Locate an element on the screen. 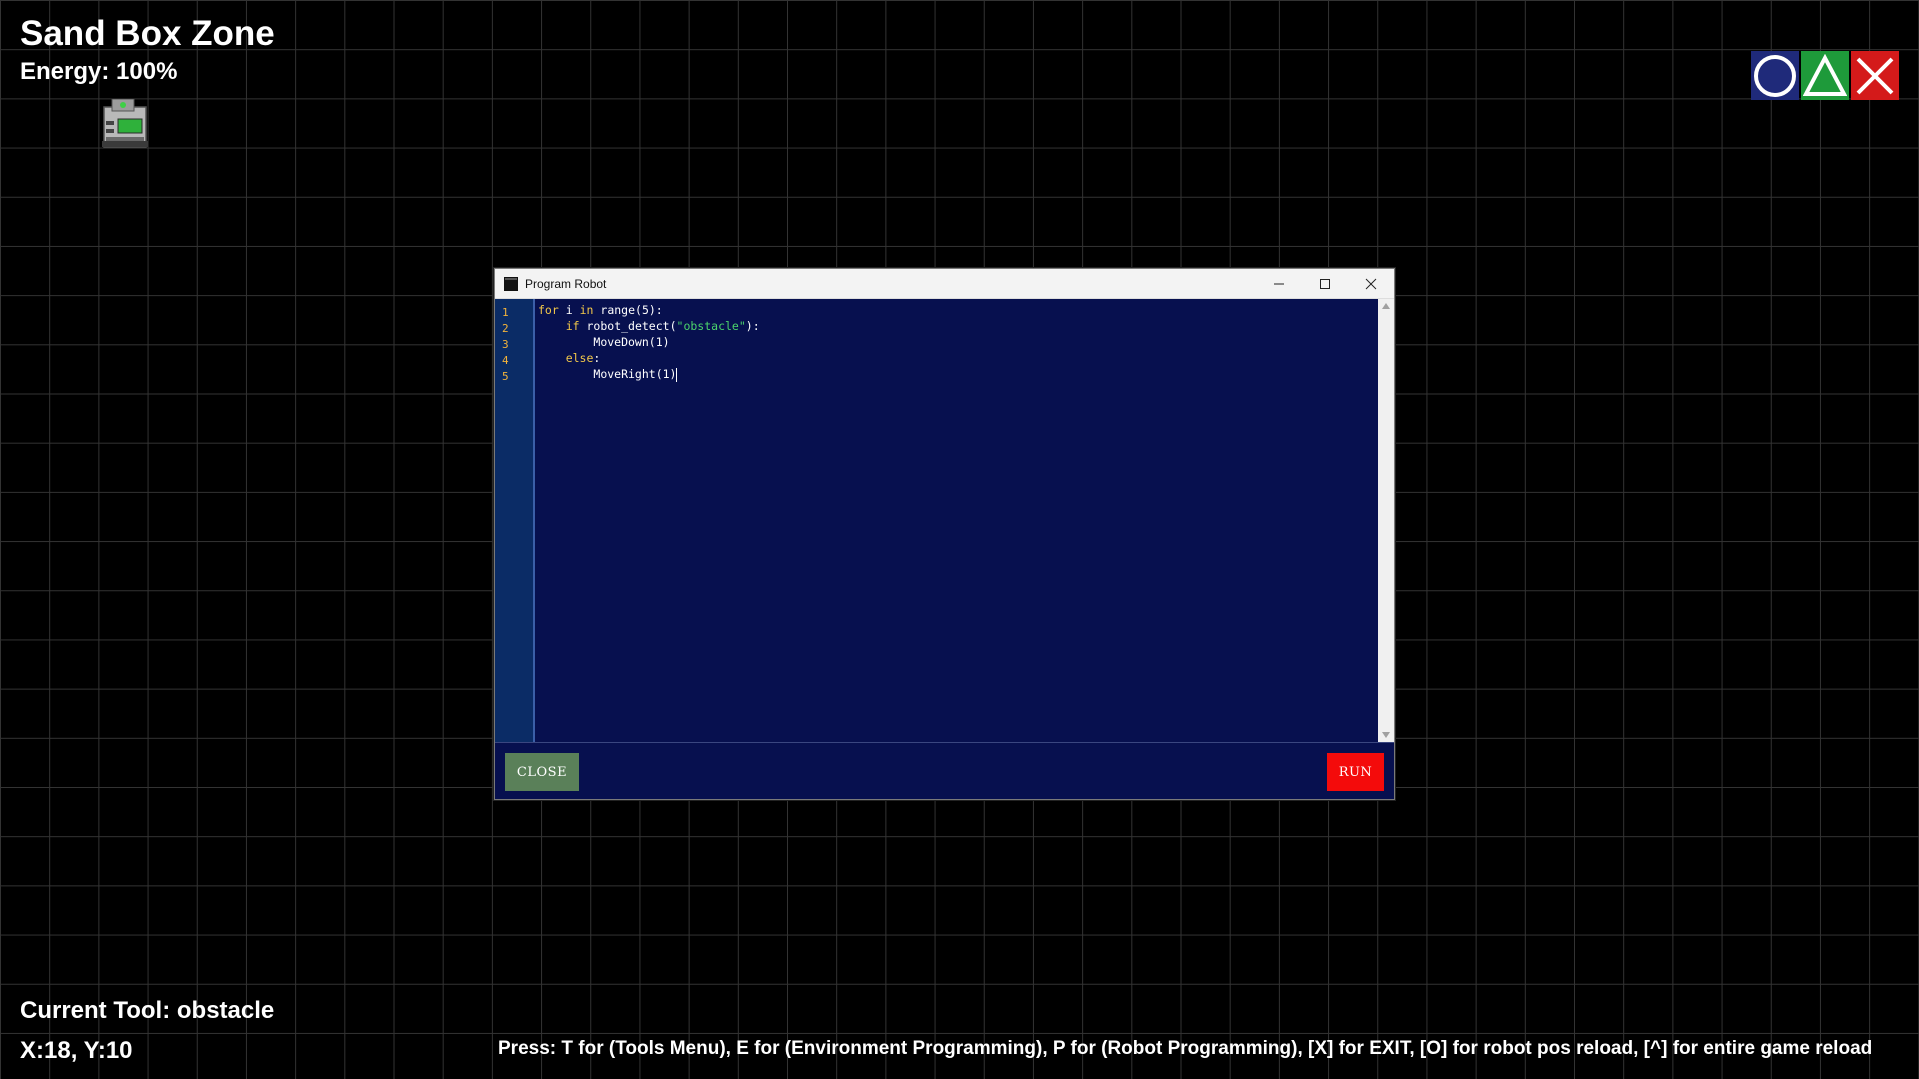  window-title: Program Robot is located at coordinates (566, 283).